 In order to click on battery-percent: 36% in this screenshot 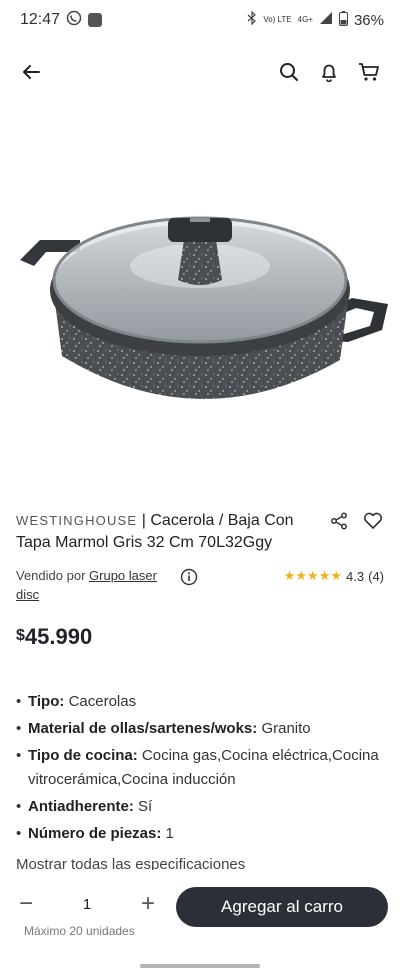, I will do `click(368, 20)`.